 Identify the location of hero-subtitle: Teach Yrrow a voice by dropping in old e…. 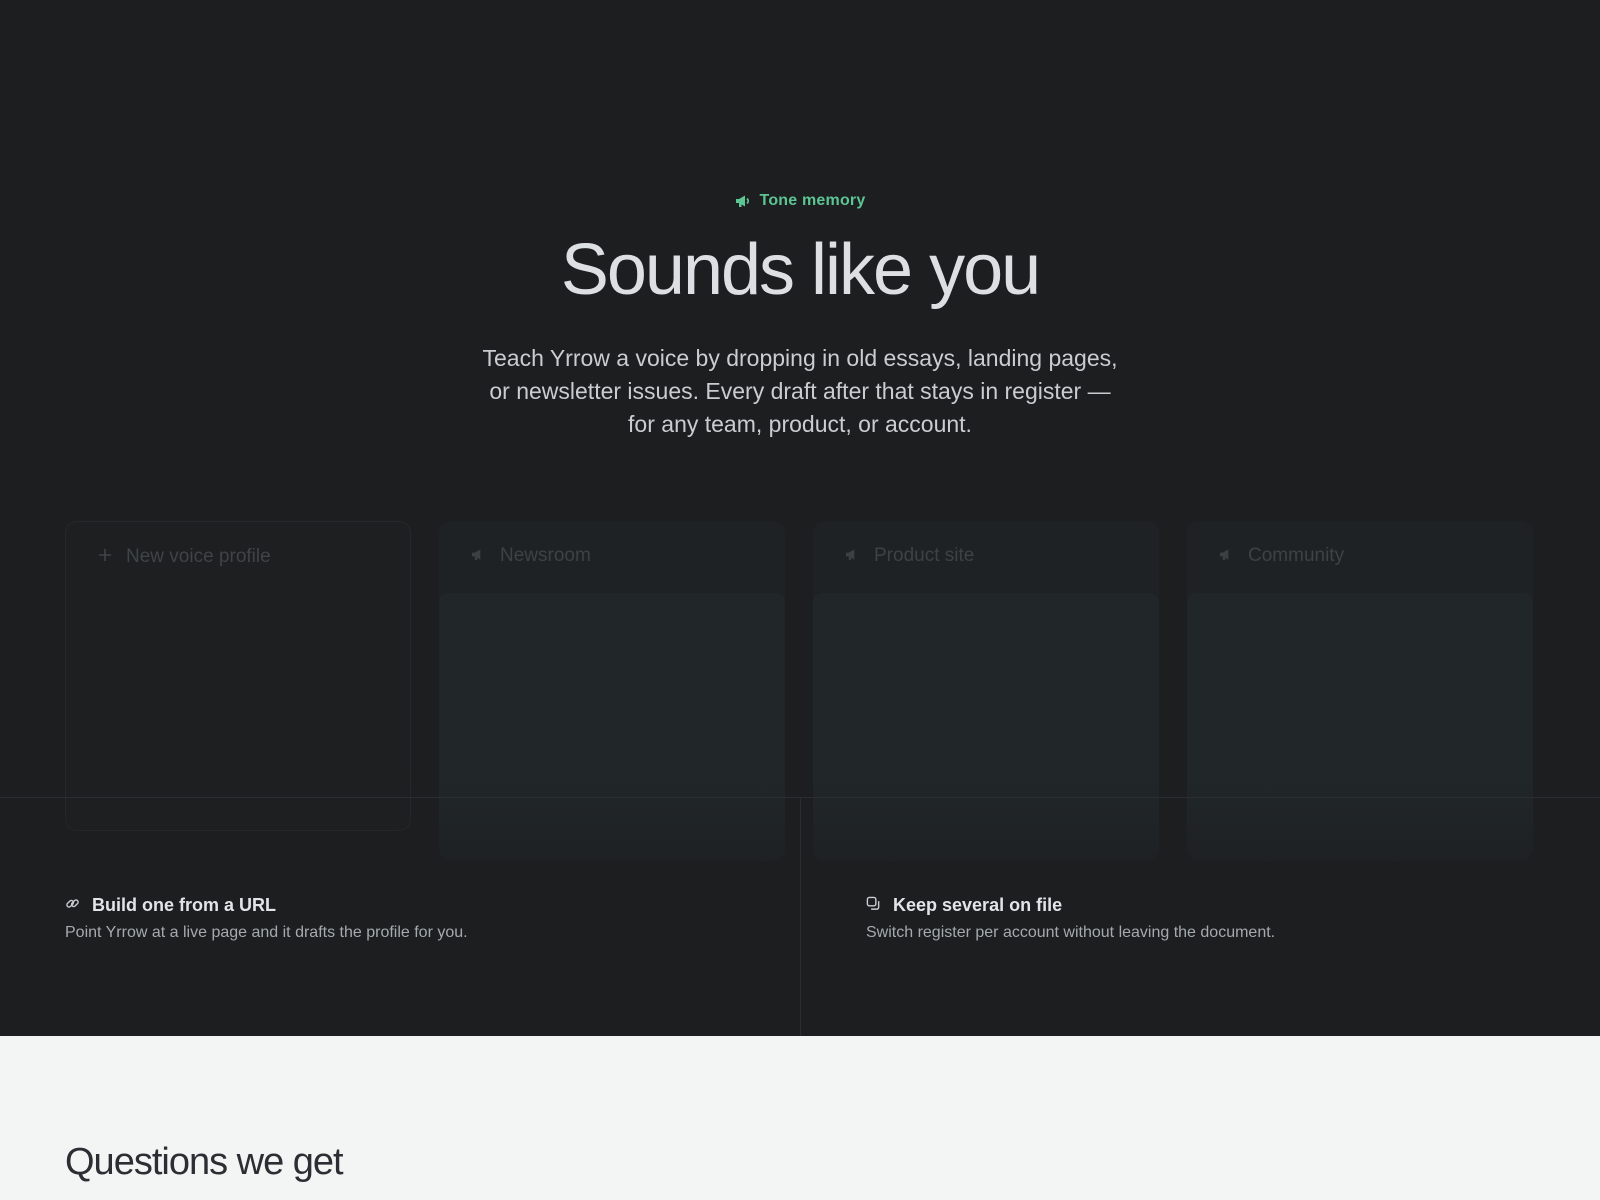
(800, 391).